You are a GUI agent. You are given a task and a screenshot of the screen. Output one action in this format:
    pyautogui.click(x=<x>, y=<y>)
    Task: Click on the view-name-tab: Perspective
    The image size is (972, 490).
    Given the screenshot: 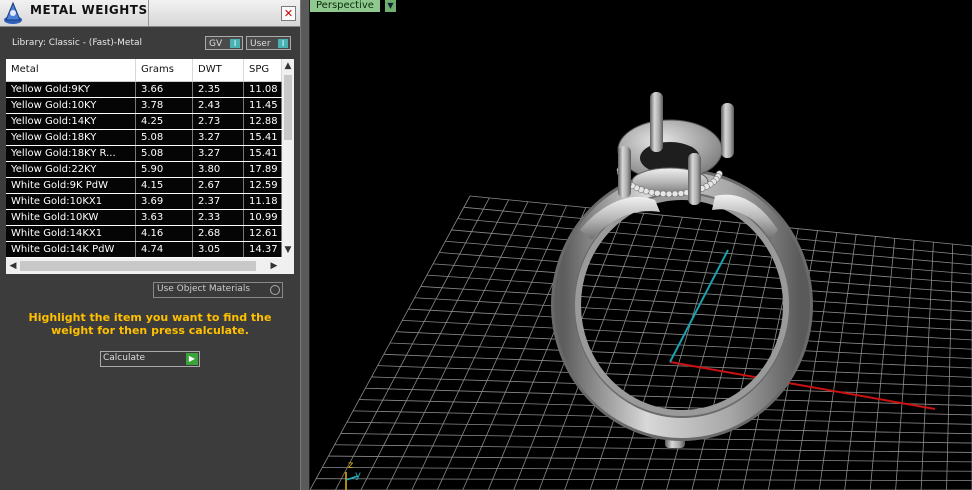 What is the action you would take?
    pyautogui.click(x=345, y=6)
    